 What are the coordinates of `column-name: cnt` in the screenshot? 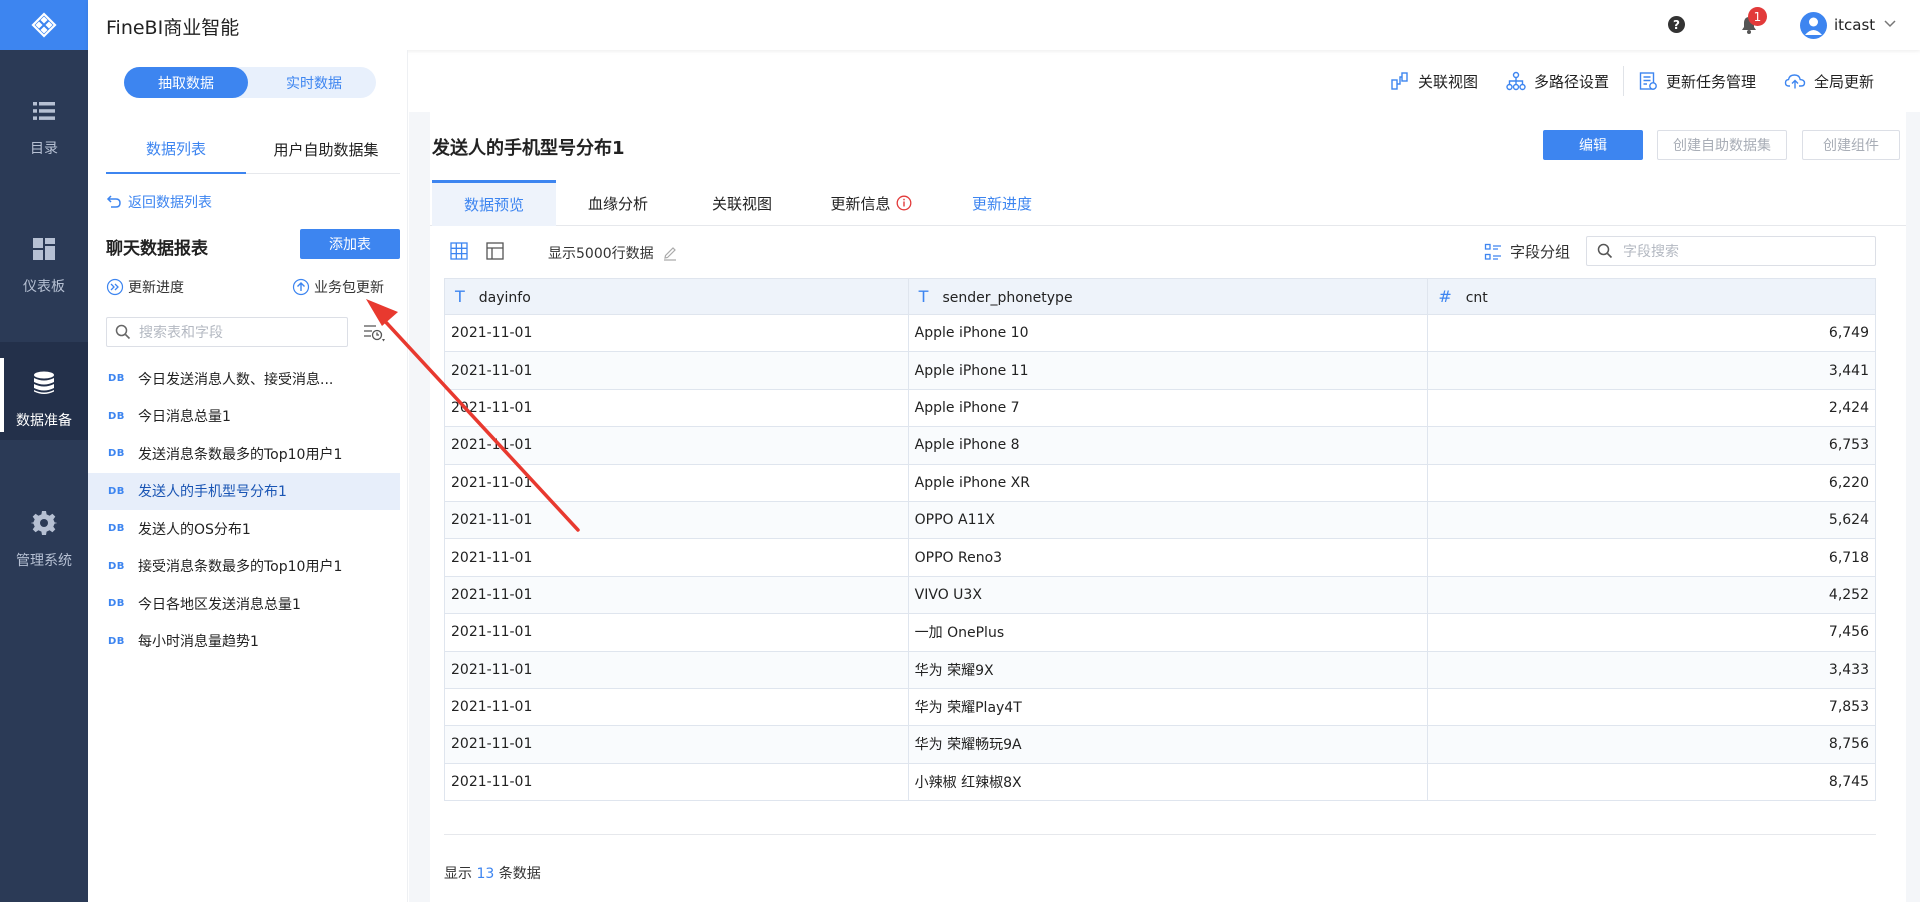 It's located at (1476, 298).